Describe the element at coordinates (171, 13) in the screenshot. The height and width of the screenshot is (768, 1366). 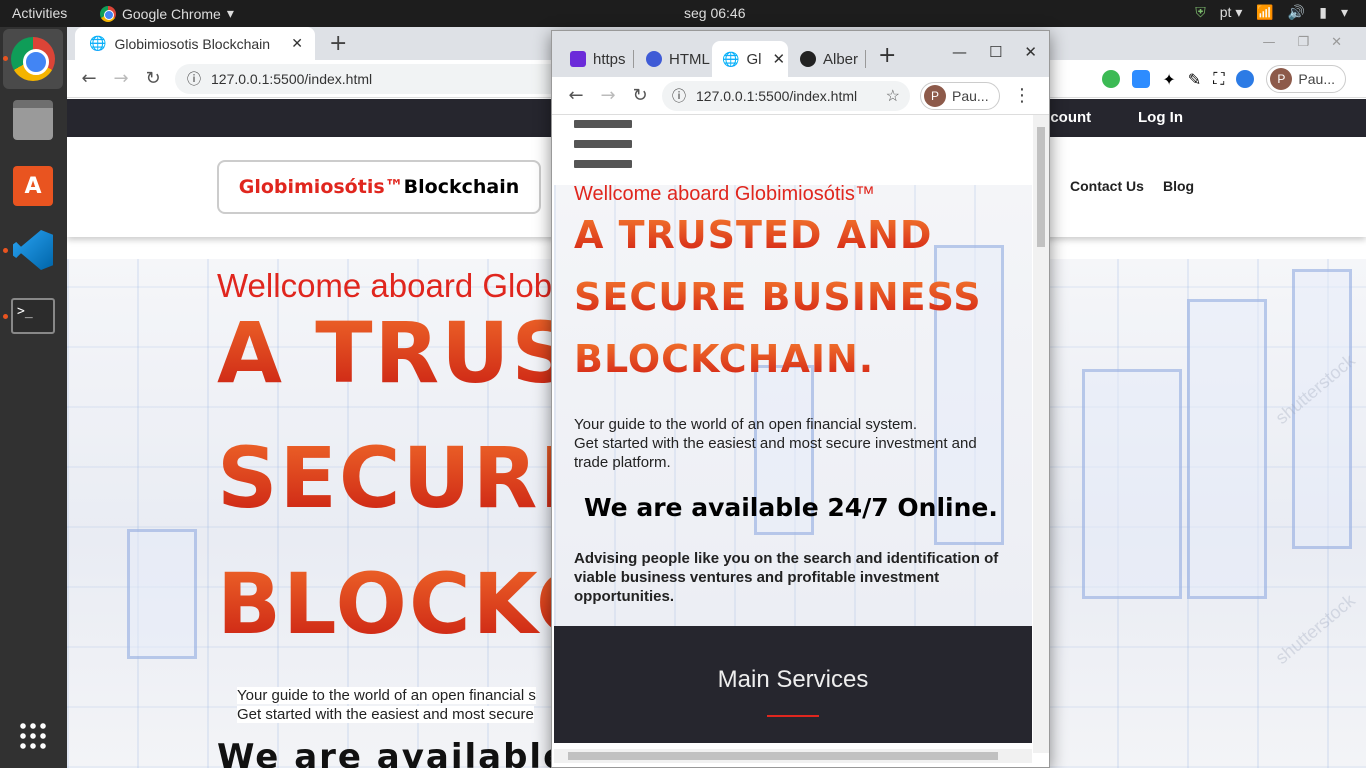
I see `app-name: Google Chrome` at that location.